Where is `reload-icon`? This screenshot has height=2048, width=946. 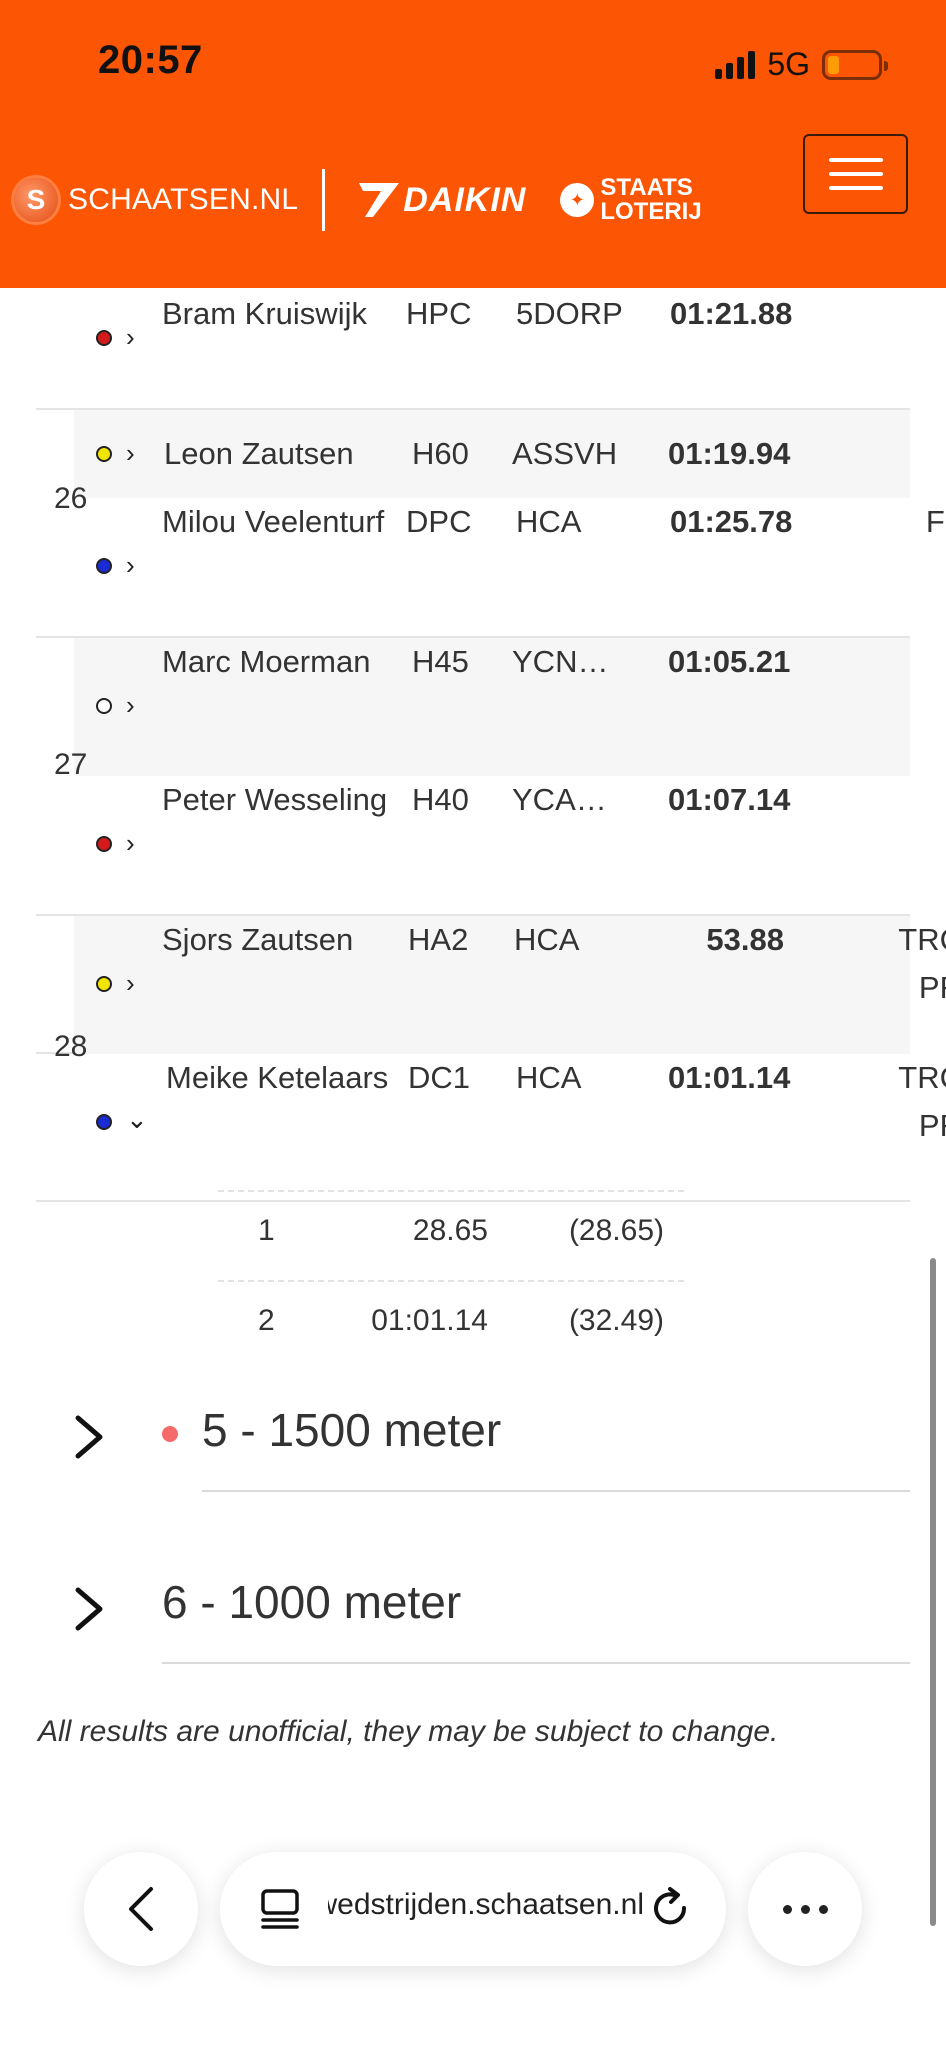
reload-icon is located at coordinates (671, 1909).